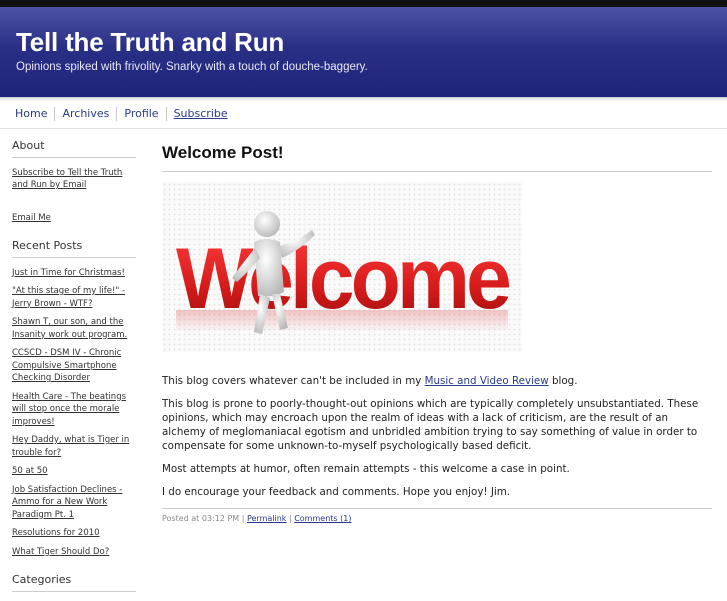  I want to click on nav-archives: Archives, so click(86, 114).